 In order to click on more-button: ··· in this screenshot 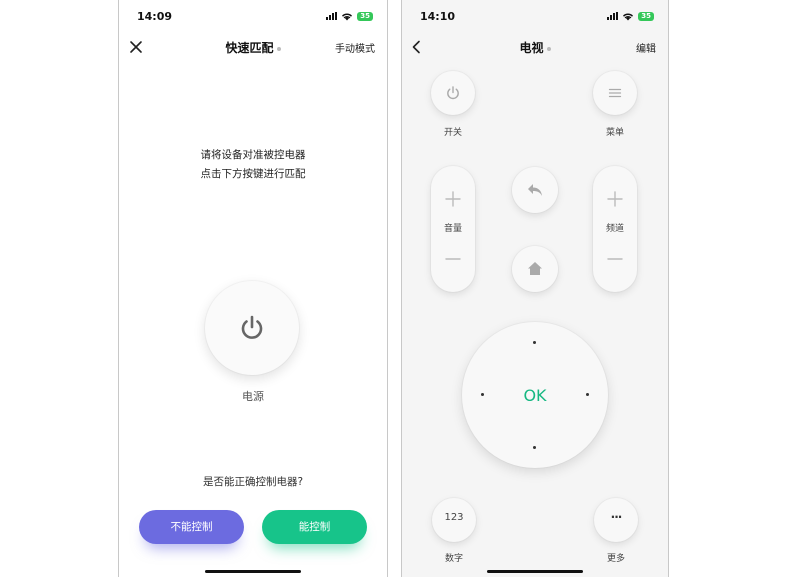, I will do `click(616, 520)`.